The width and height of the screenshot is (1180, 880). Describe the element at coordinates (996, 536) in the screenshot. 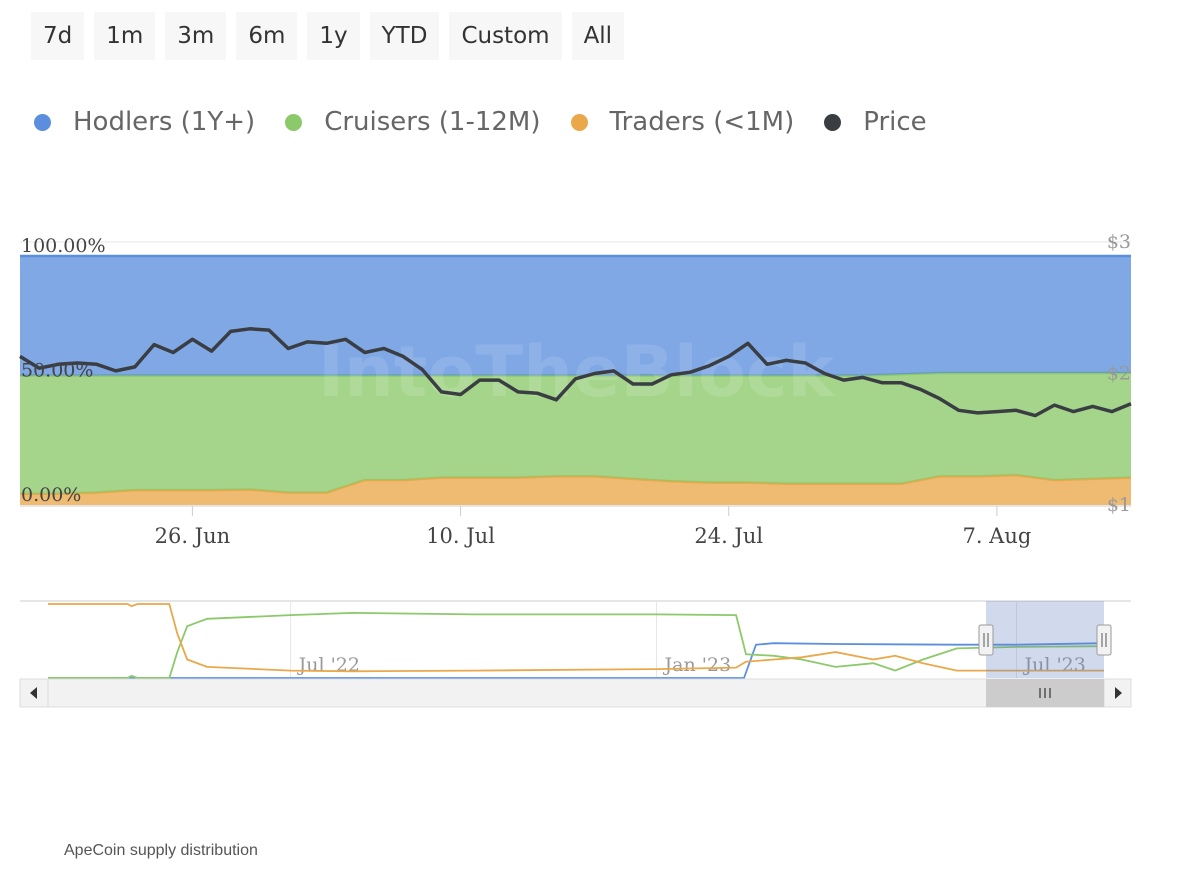

I see `x-tick-label: 7. Aug` at that location.